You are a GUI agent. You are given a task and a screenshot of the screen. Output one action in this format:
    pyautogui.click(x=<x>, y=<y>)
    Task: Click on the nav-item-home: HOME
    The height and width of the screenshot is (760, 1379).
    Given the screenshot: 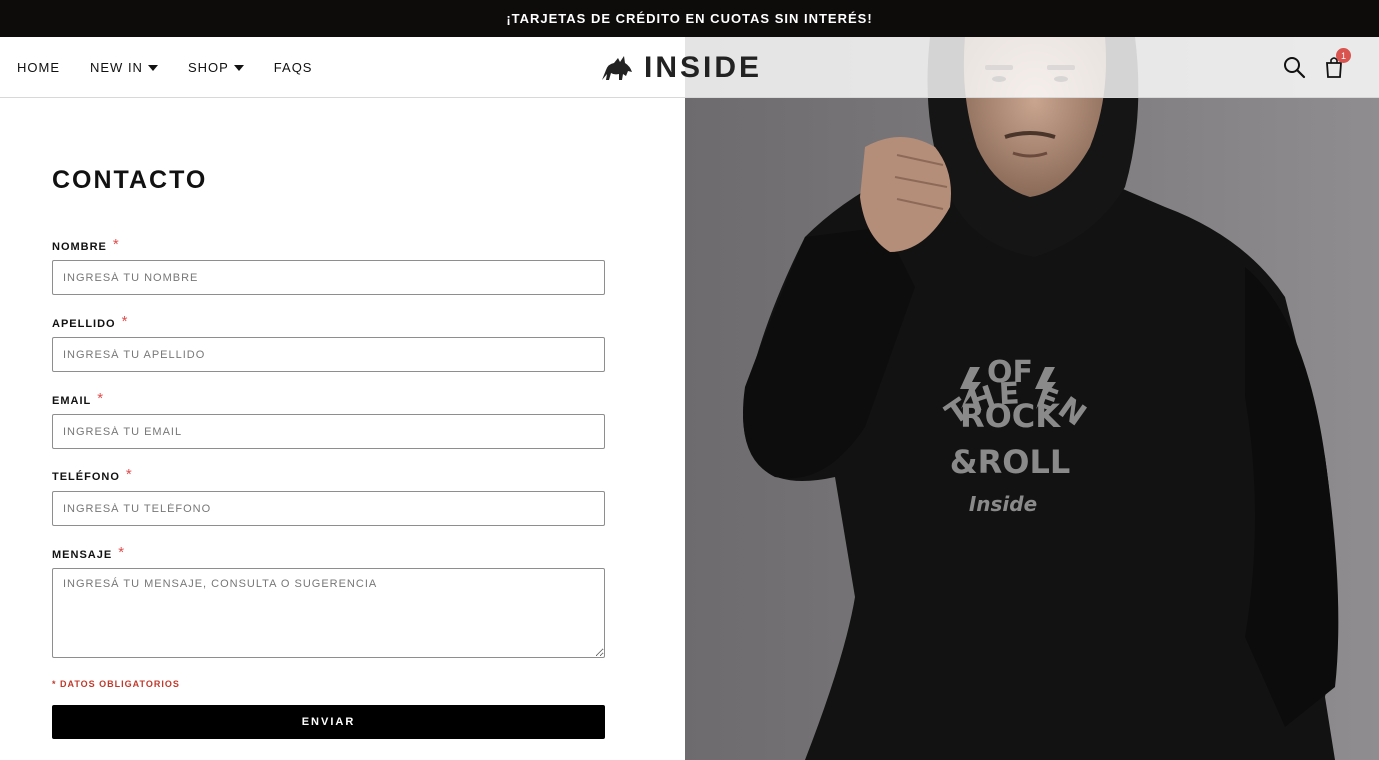 What is the action you would take?
    pyautogui.click(x=38, y=67)
    